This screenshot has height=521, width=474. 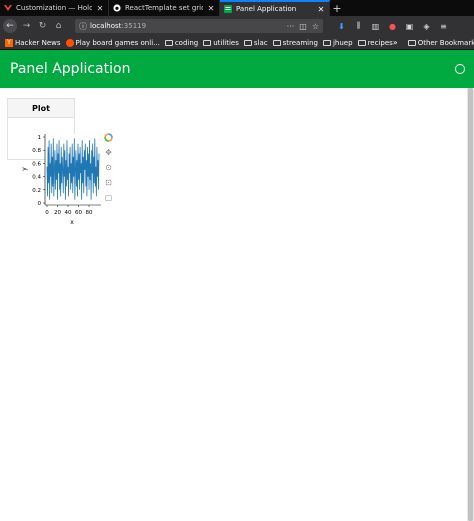 What do you see at coordinates (36, 178) in the screenshot?
I see `y-tick-label: 0.4` at bounding box center [36, 178].